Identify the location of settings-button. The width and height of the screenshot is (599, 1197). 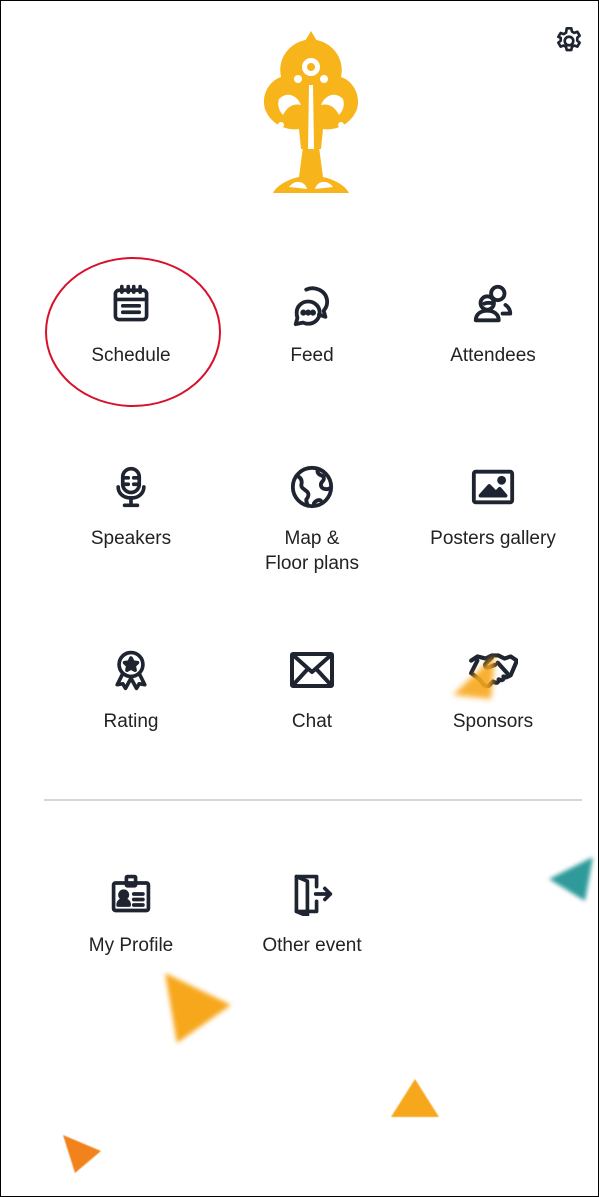
(569, 41).